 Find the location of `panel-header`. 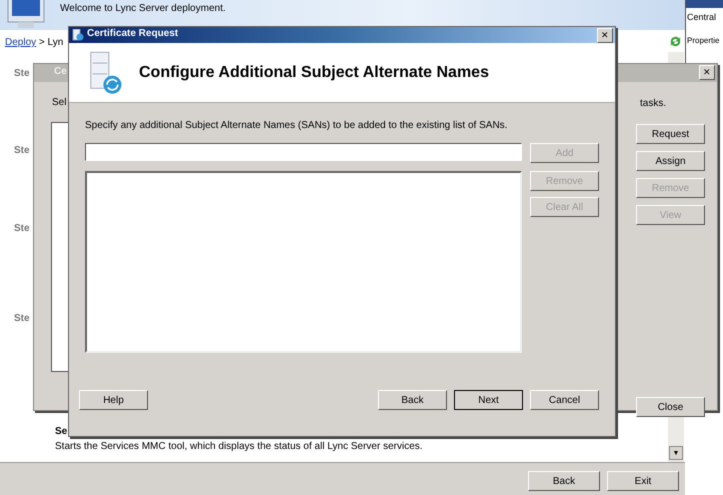

panel-header is located at coordinates (704, 4).